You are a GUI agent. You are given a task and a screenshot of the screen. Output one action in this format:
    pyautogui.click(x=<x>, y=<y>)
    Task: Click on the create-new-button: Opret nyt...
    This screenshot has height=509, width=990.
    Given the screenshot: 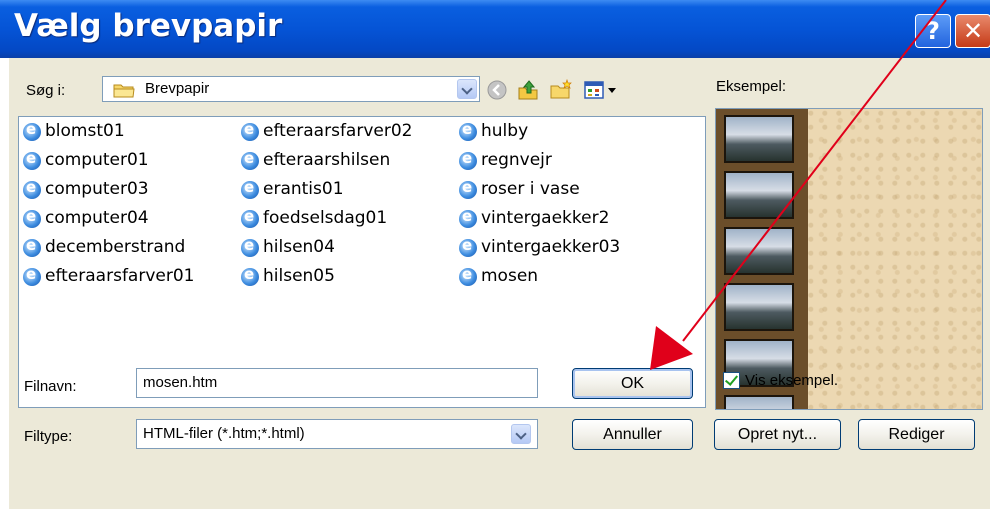 What is the action you would take?
    pyautogui.click(x=777, y=434)
    